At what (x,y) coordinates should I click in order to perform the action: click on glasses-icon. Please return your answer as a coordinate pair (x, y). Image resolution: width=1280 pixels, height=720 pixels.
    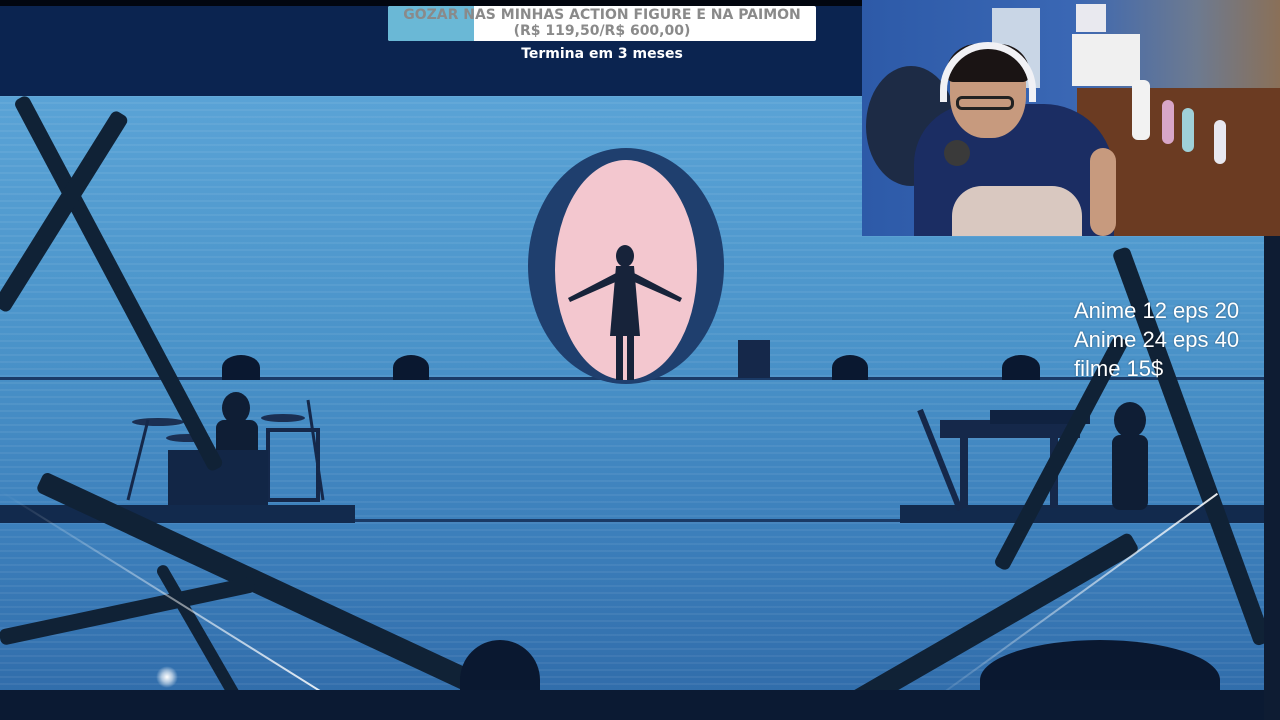
    Looking at the image, I should click on (985, 103).